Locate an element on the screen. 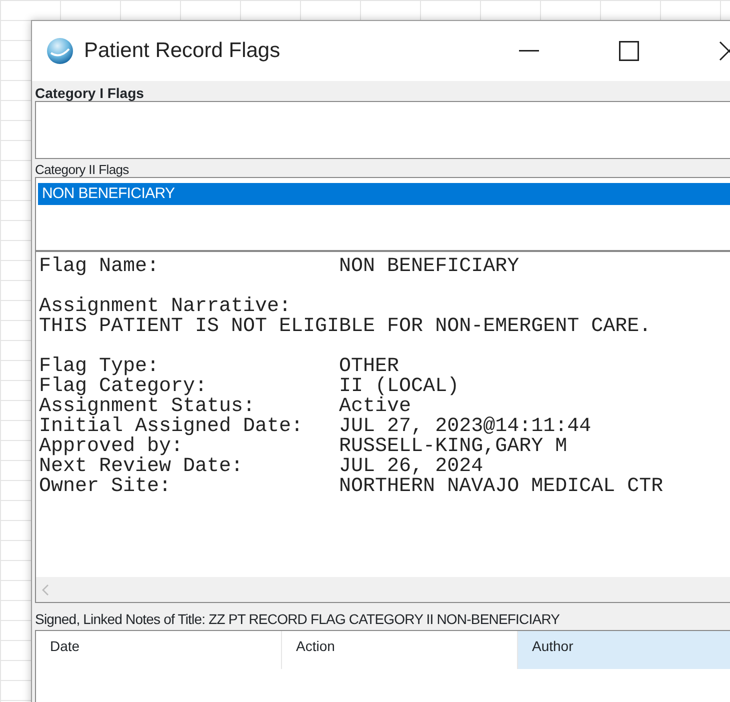  field-value: NORTHERN NAVAJO MEDICAL CTR is located at coordinates (501, 487).